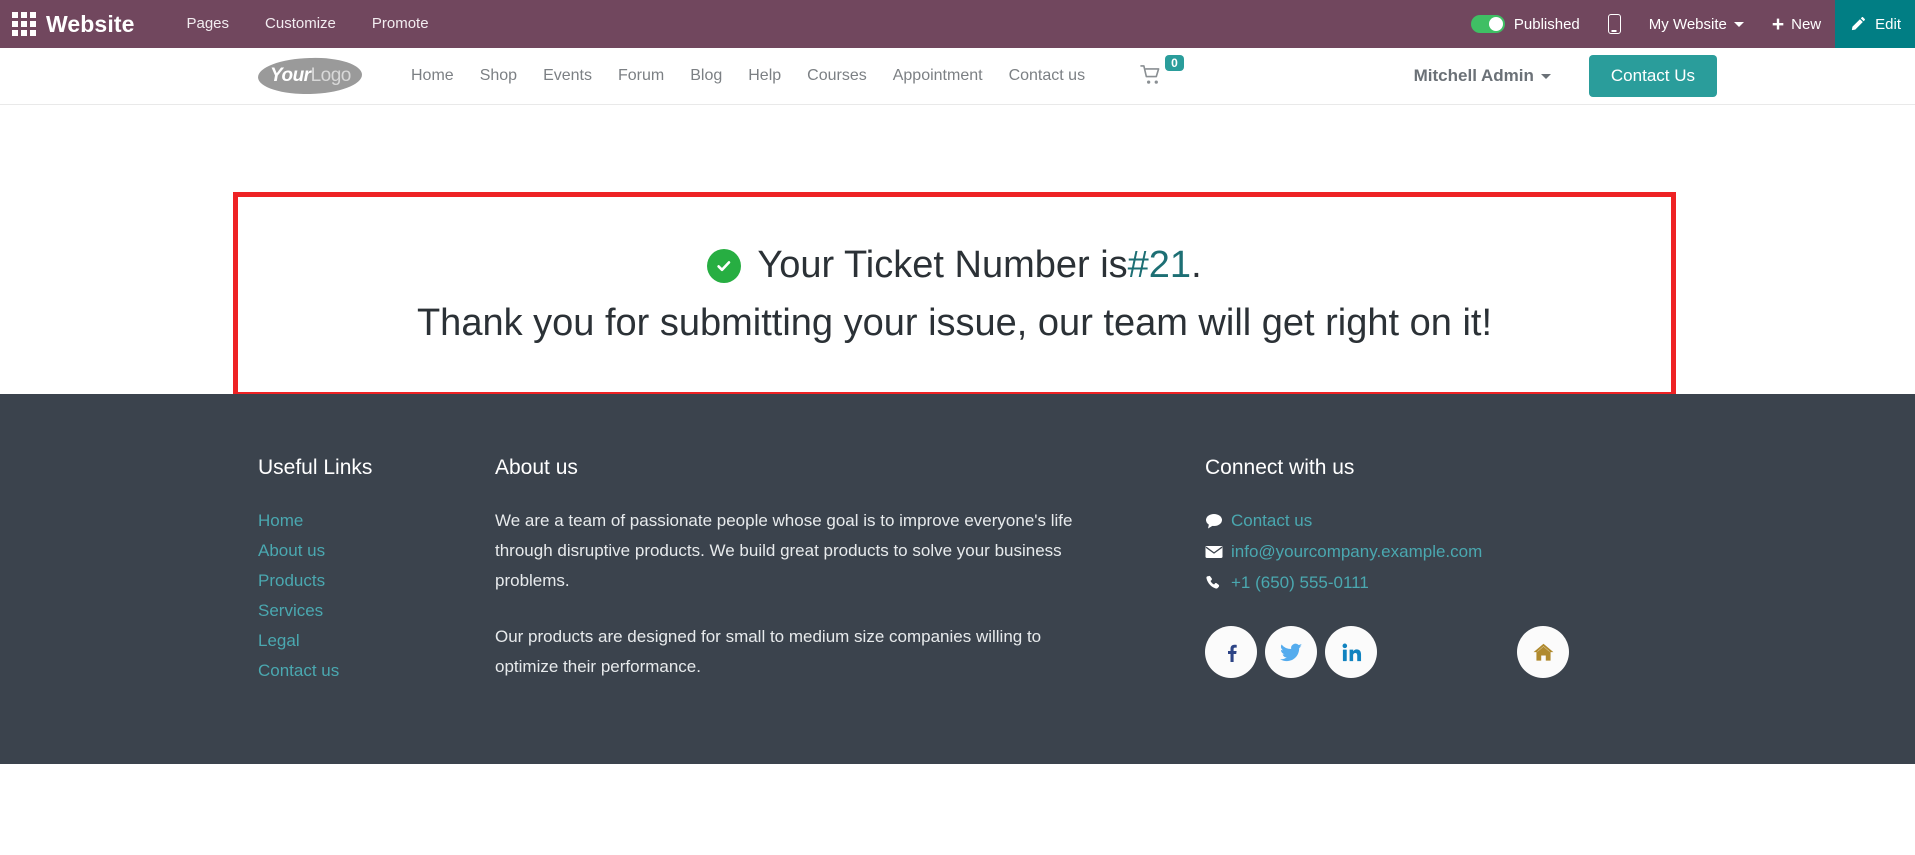 This screenshot has width=1915, height=855. Describe the element at coordinates (938, 76) in the screenshot. I see `nav-item-appointment: Appointment` at that location.